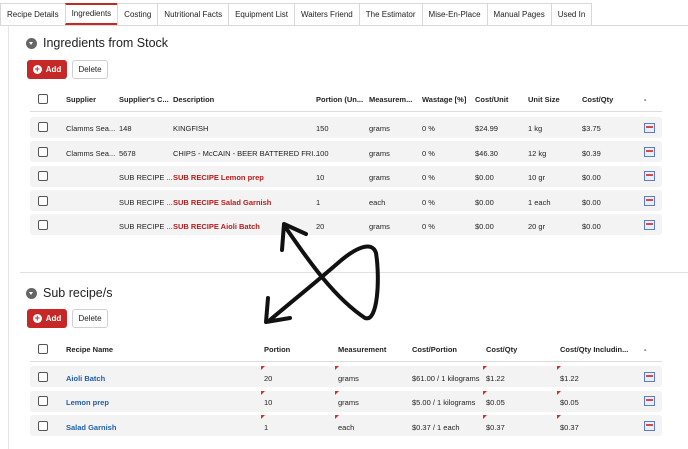 Image resolution: width=688 pixels, height=449 pixels. What do you see at coordinates (569, 427) in the screenshot?
I see `cost-qty-incl-cell: $0.37` at bounding box center [569, 427].